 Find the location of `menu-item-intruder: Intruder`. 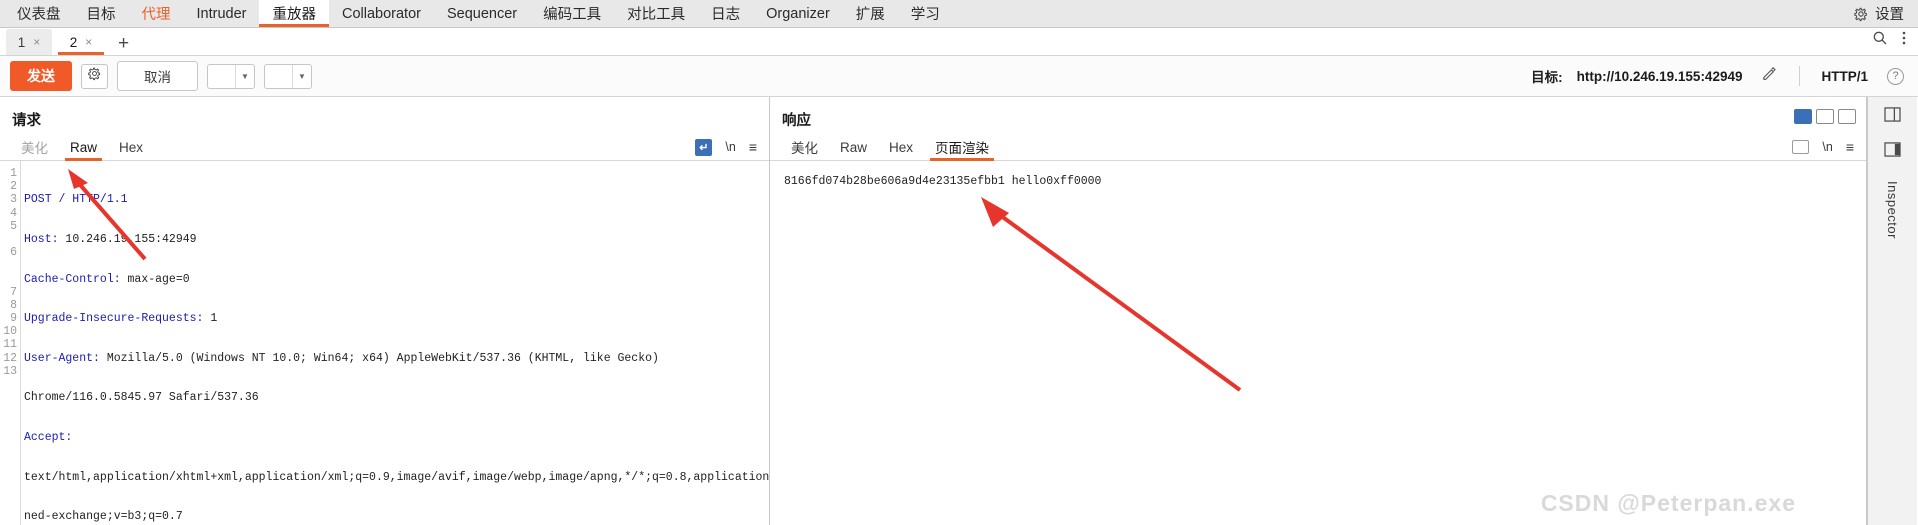

menu-item-intruder: Intruder is located at coordinates (222, 13).